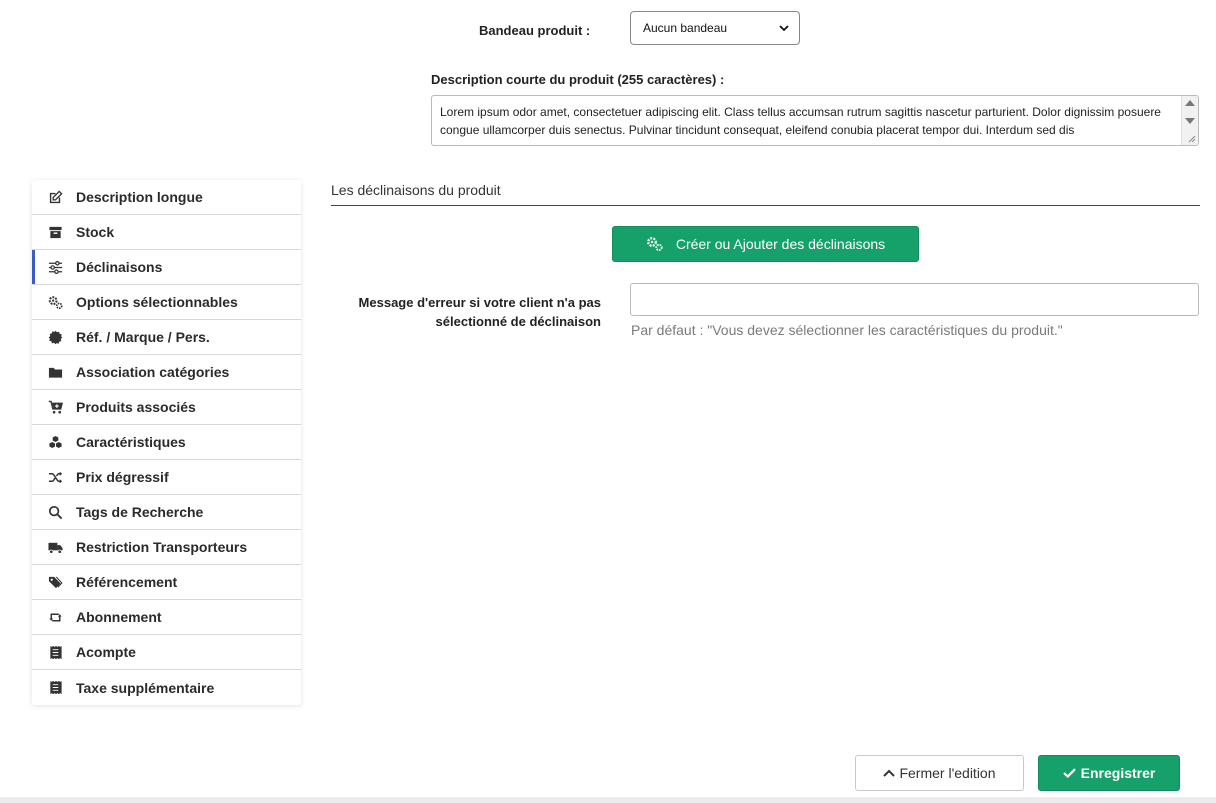 The width and height of the screenshot is (1216, 803). Describe the element at coordinates (143, 337) in the screenshot. I see `sidebar-item-label: Réf. / Marque / Pers.` at that location.